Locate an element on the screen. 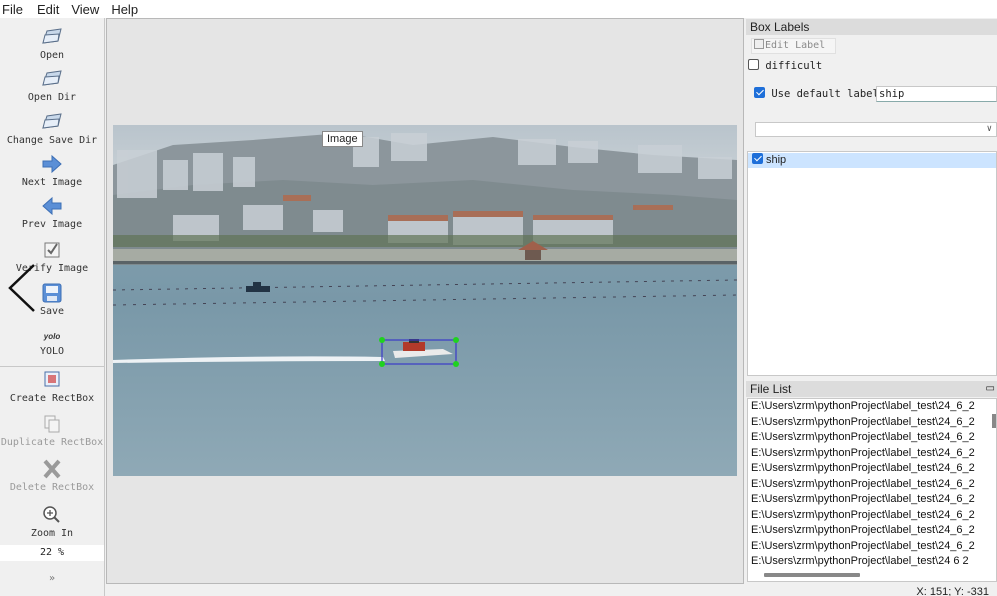 This screenshot has height=596, width=997. toolbar-more-button: » is located at coordinates (52, 578).